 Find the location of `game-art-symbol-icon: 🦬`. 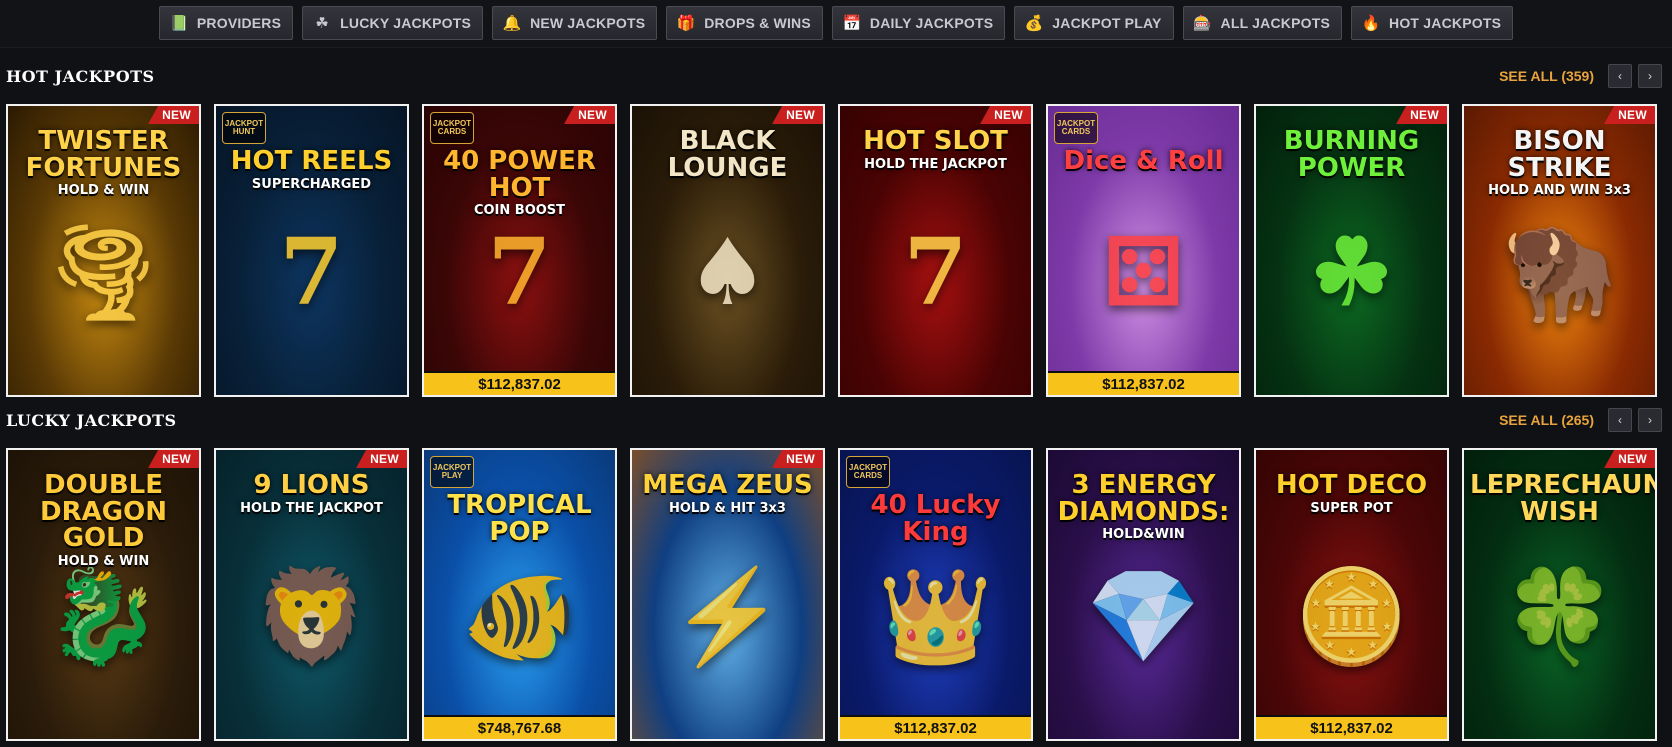

game-art-symbol-icon: 🦬 is located at coordinates (1559, 272).